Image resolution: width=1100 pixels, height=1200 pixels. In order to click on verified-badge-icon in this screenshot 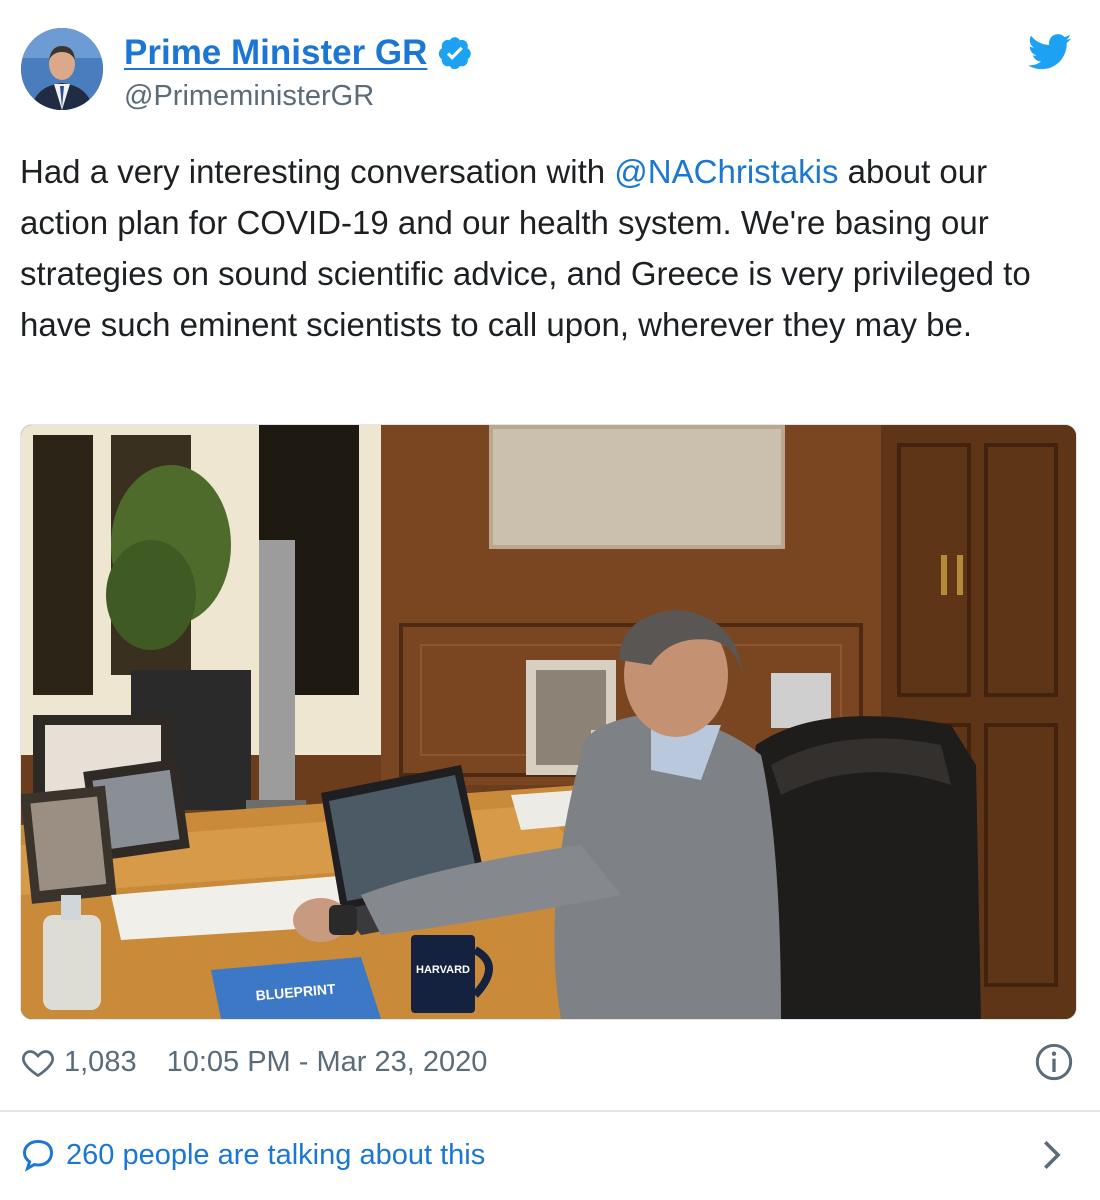, I will do `click(455, 53)`.